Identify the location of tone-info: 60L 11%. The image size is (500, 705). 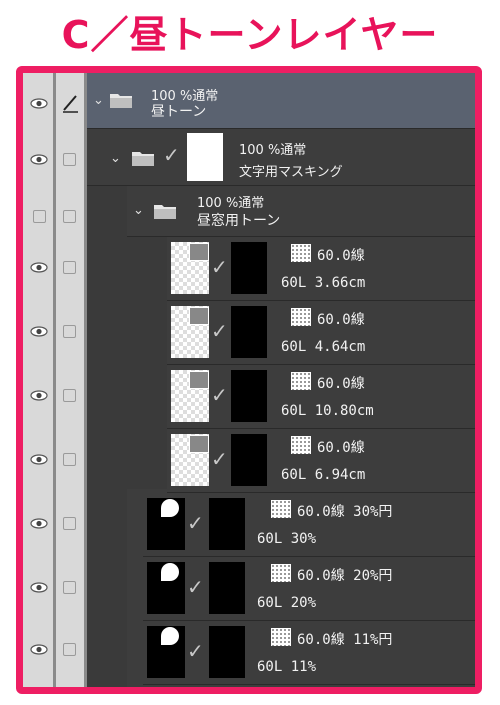
(287, 667).